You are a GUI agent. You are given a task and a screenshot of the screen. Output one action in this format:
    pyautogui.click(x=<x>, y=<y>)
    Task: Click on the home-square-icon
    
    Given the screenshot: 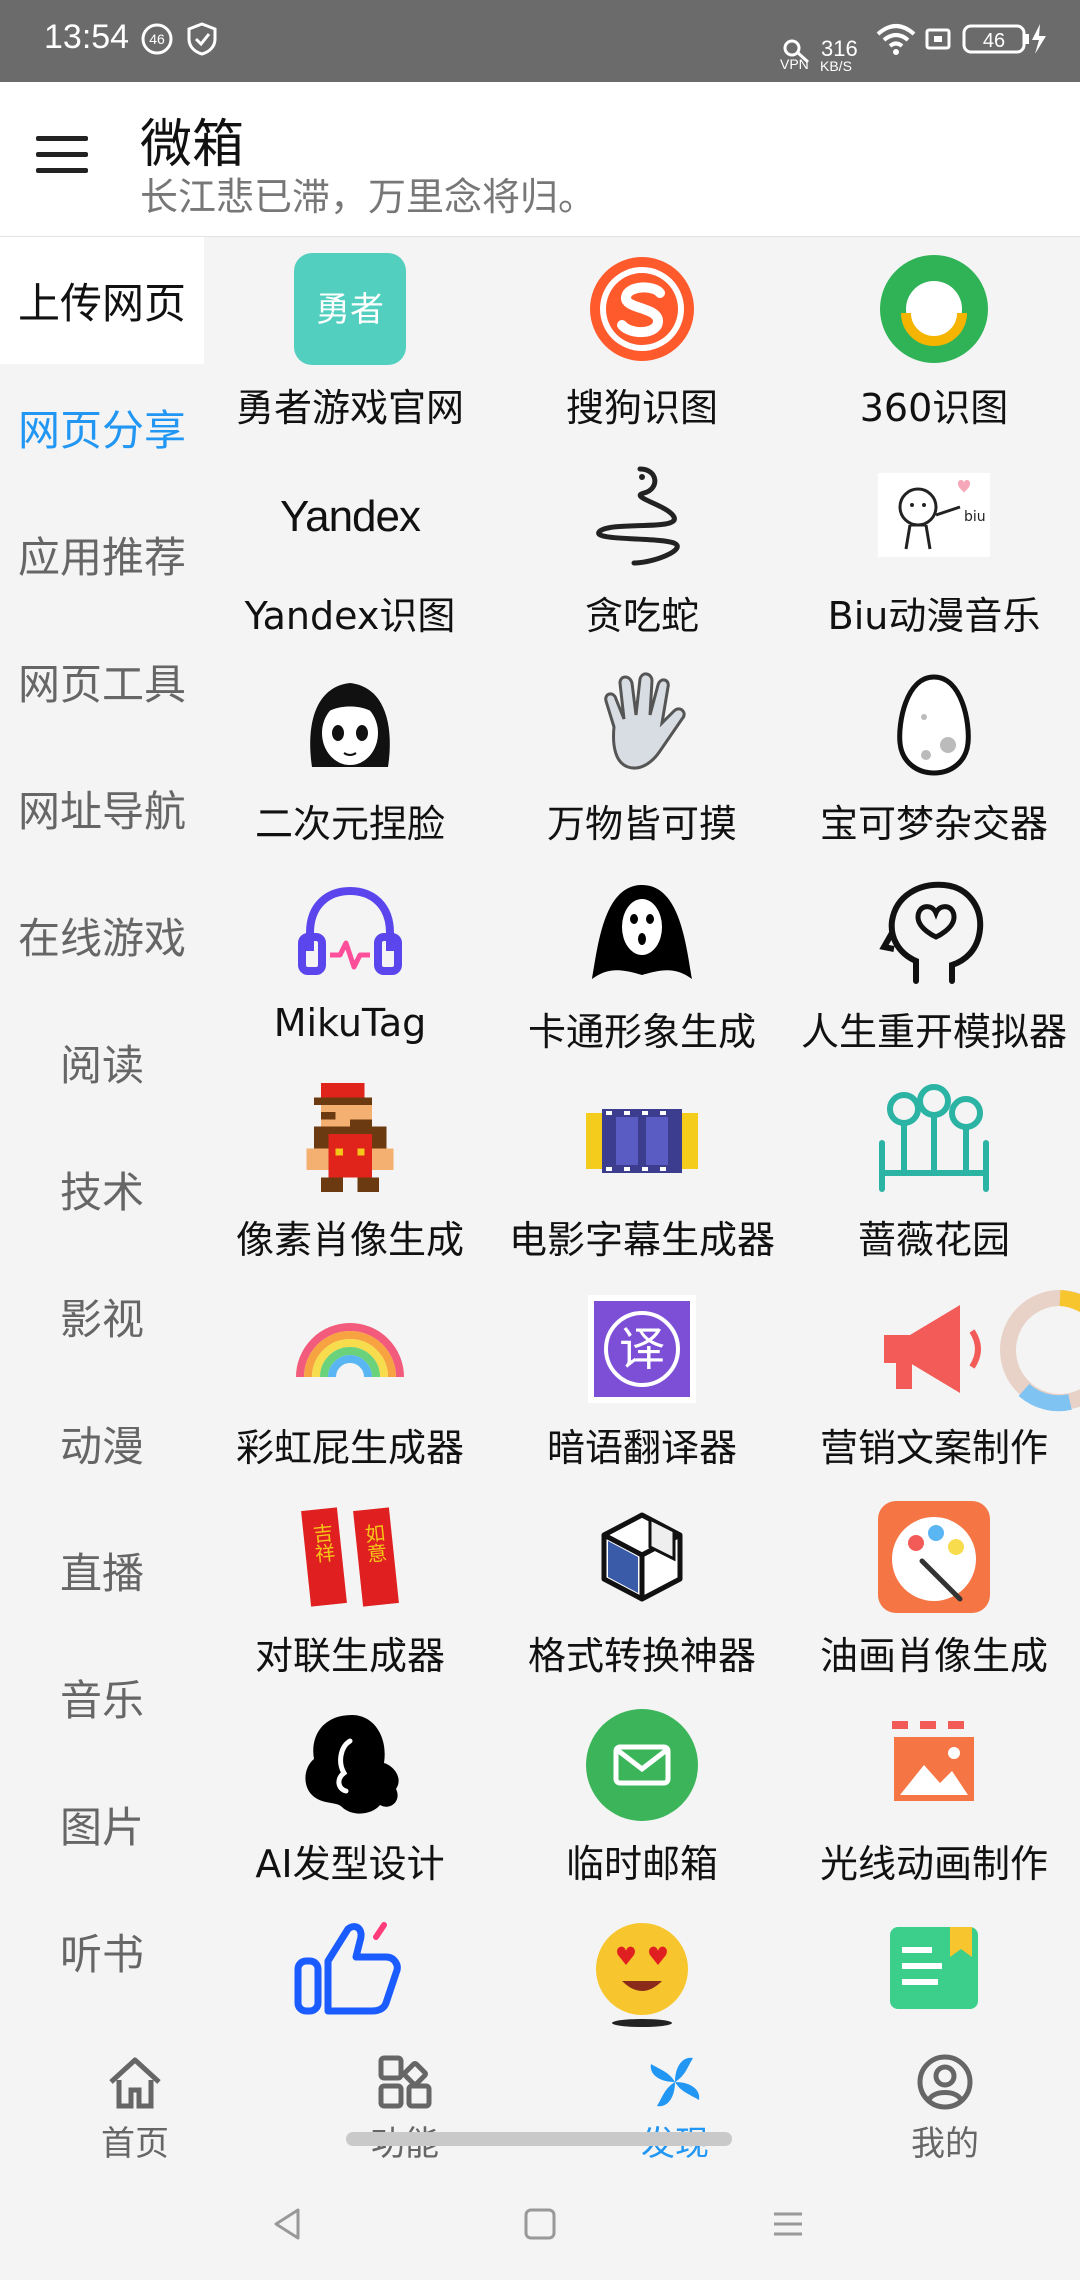 What is the action you would take?
    pyautogui.click(x=540, y=2224)
    